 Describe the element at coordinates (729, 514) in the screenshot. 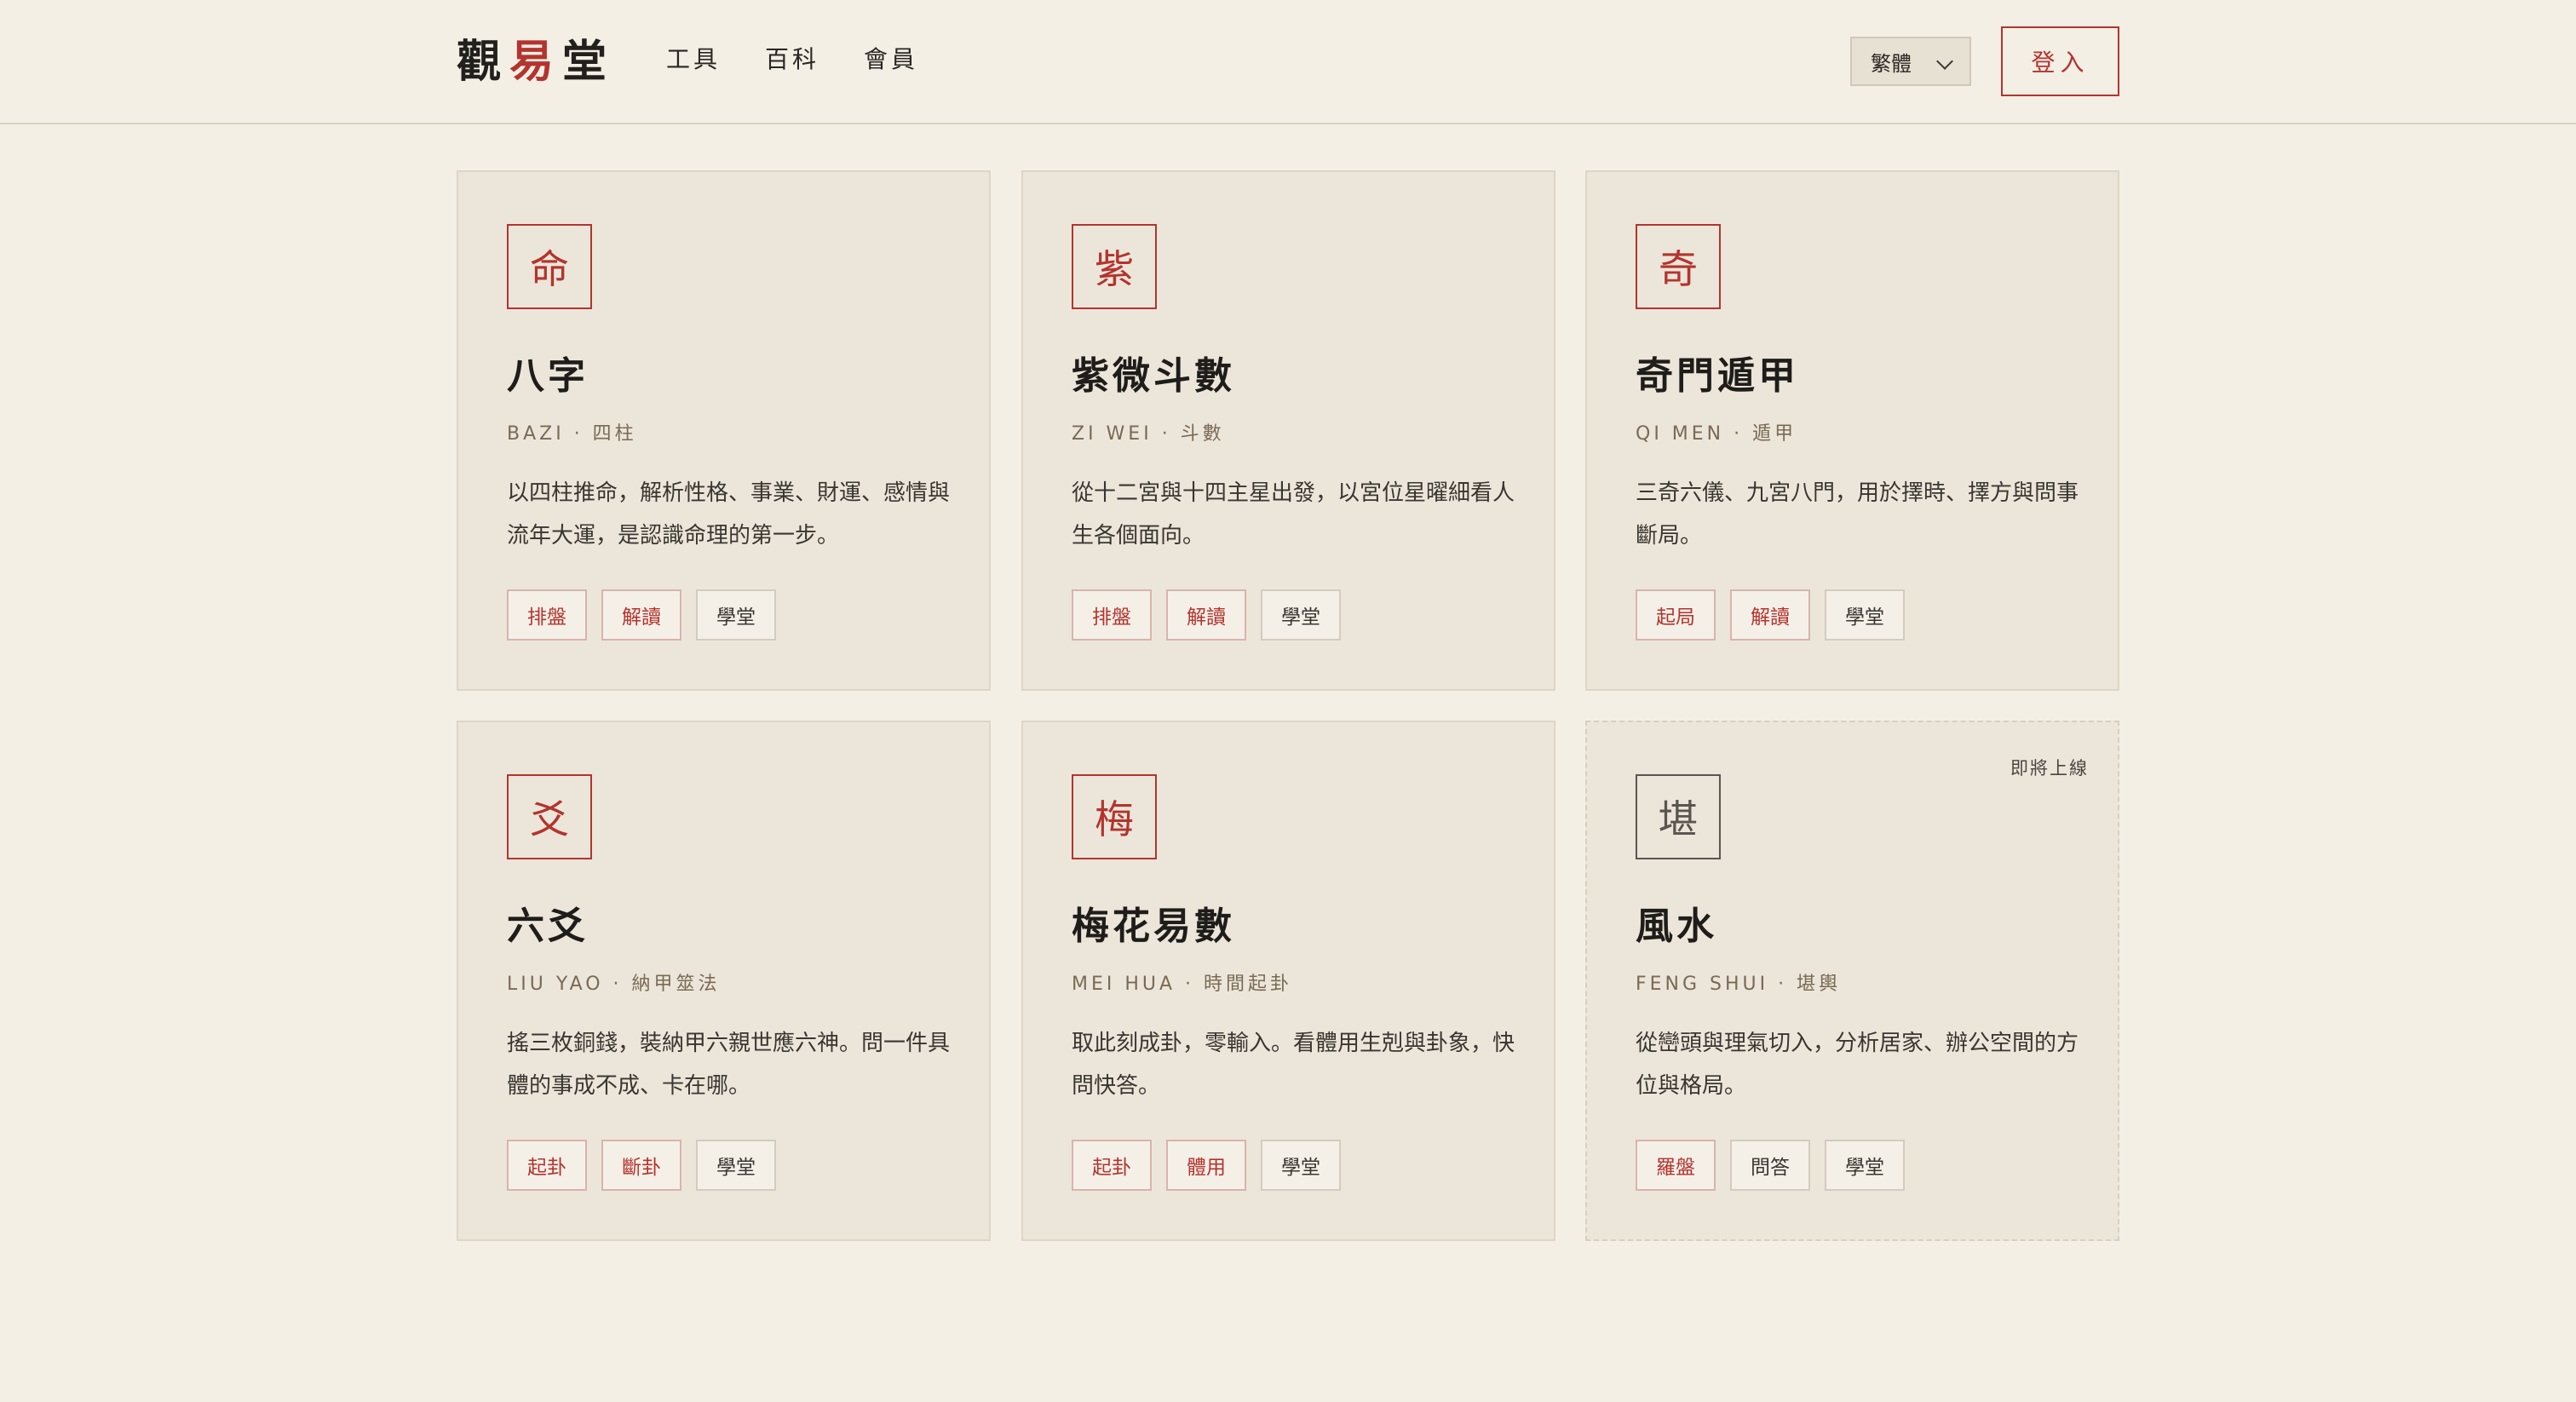

I see `card-description: 以四柱推命，解析性格、事業、財運、感情與流年大運，是認識命理的第一步。` at that location.